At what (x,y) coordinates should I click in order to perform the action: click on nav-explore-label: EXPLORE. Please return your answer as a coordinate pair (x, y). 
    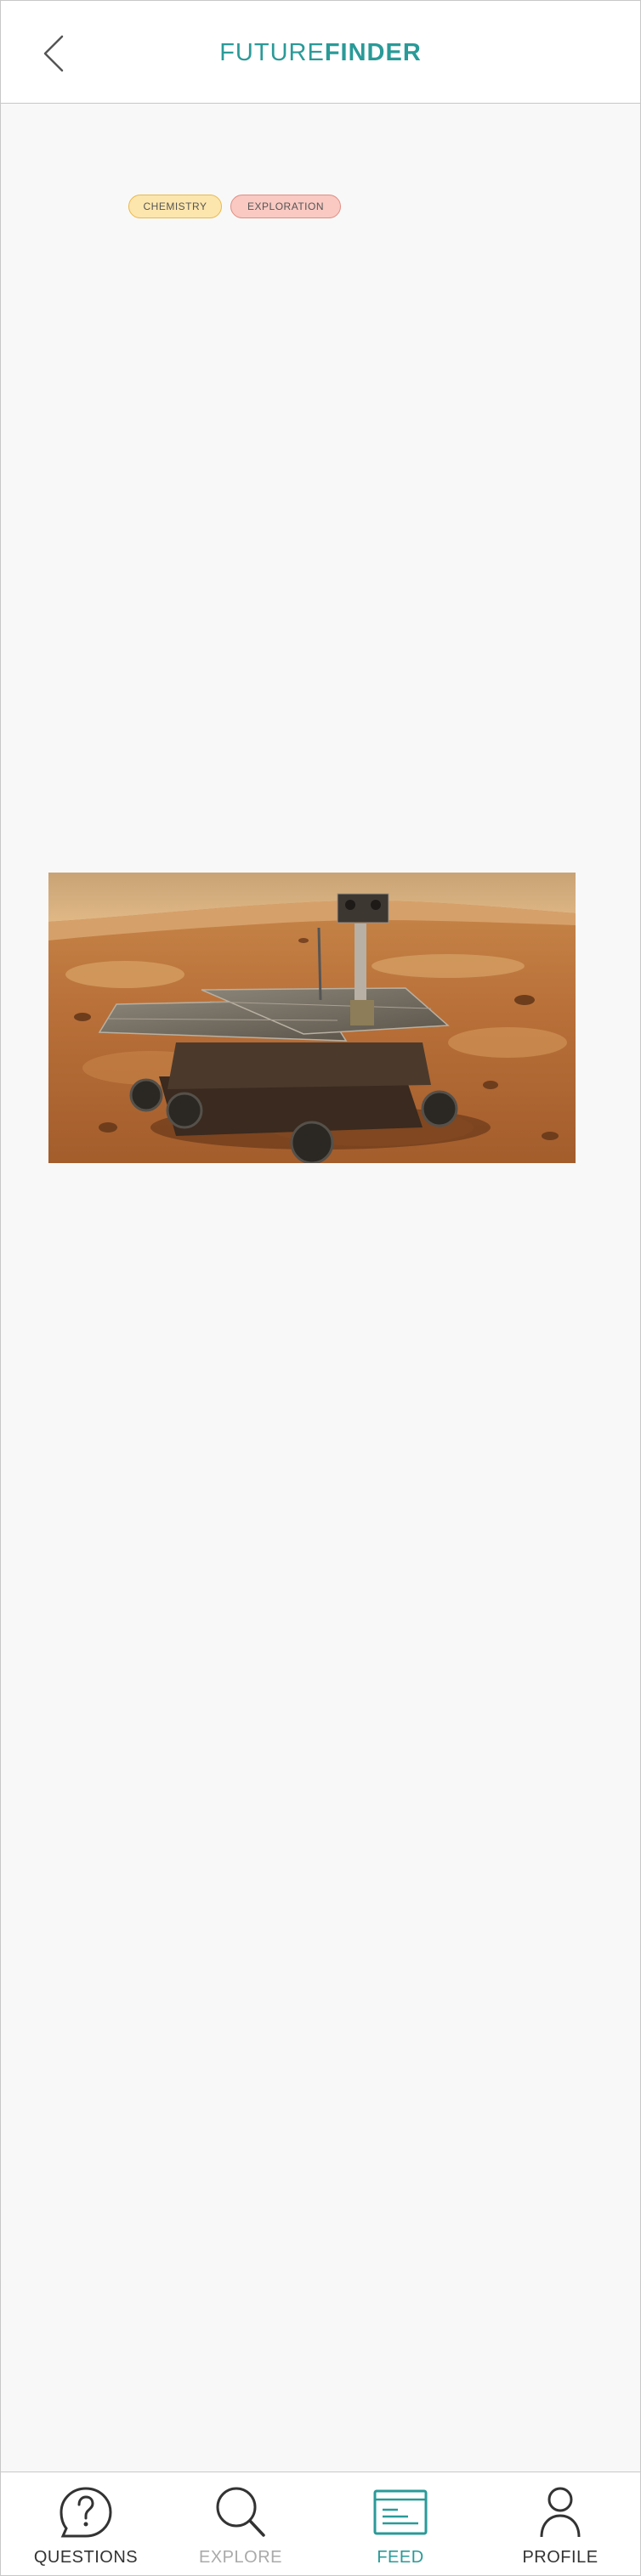
    Looking at the image, I should click on (241, 2557).